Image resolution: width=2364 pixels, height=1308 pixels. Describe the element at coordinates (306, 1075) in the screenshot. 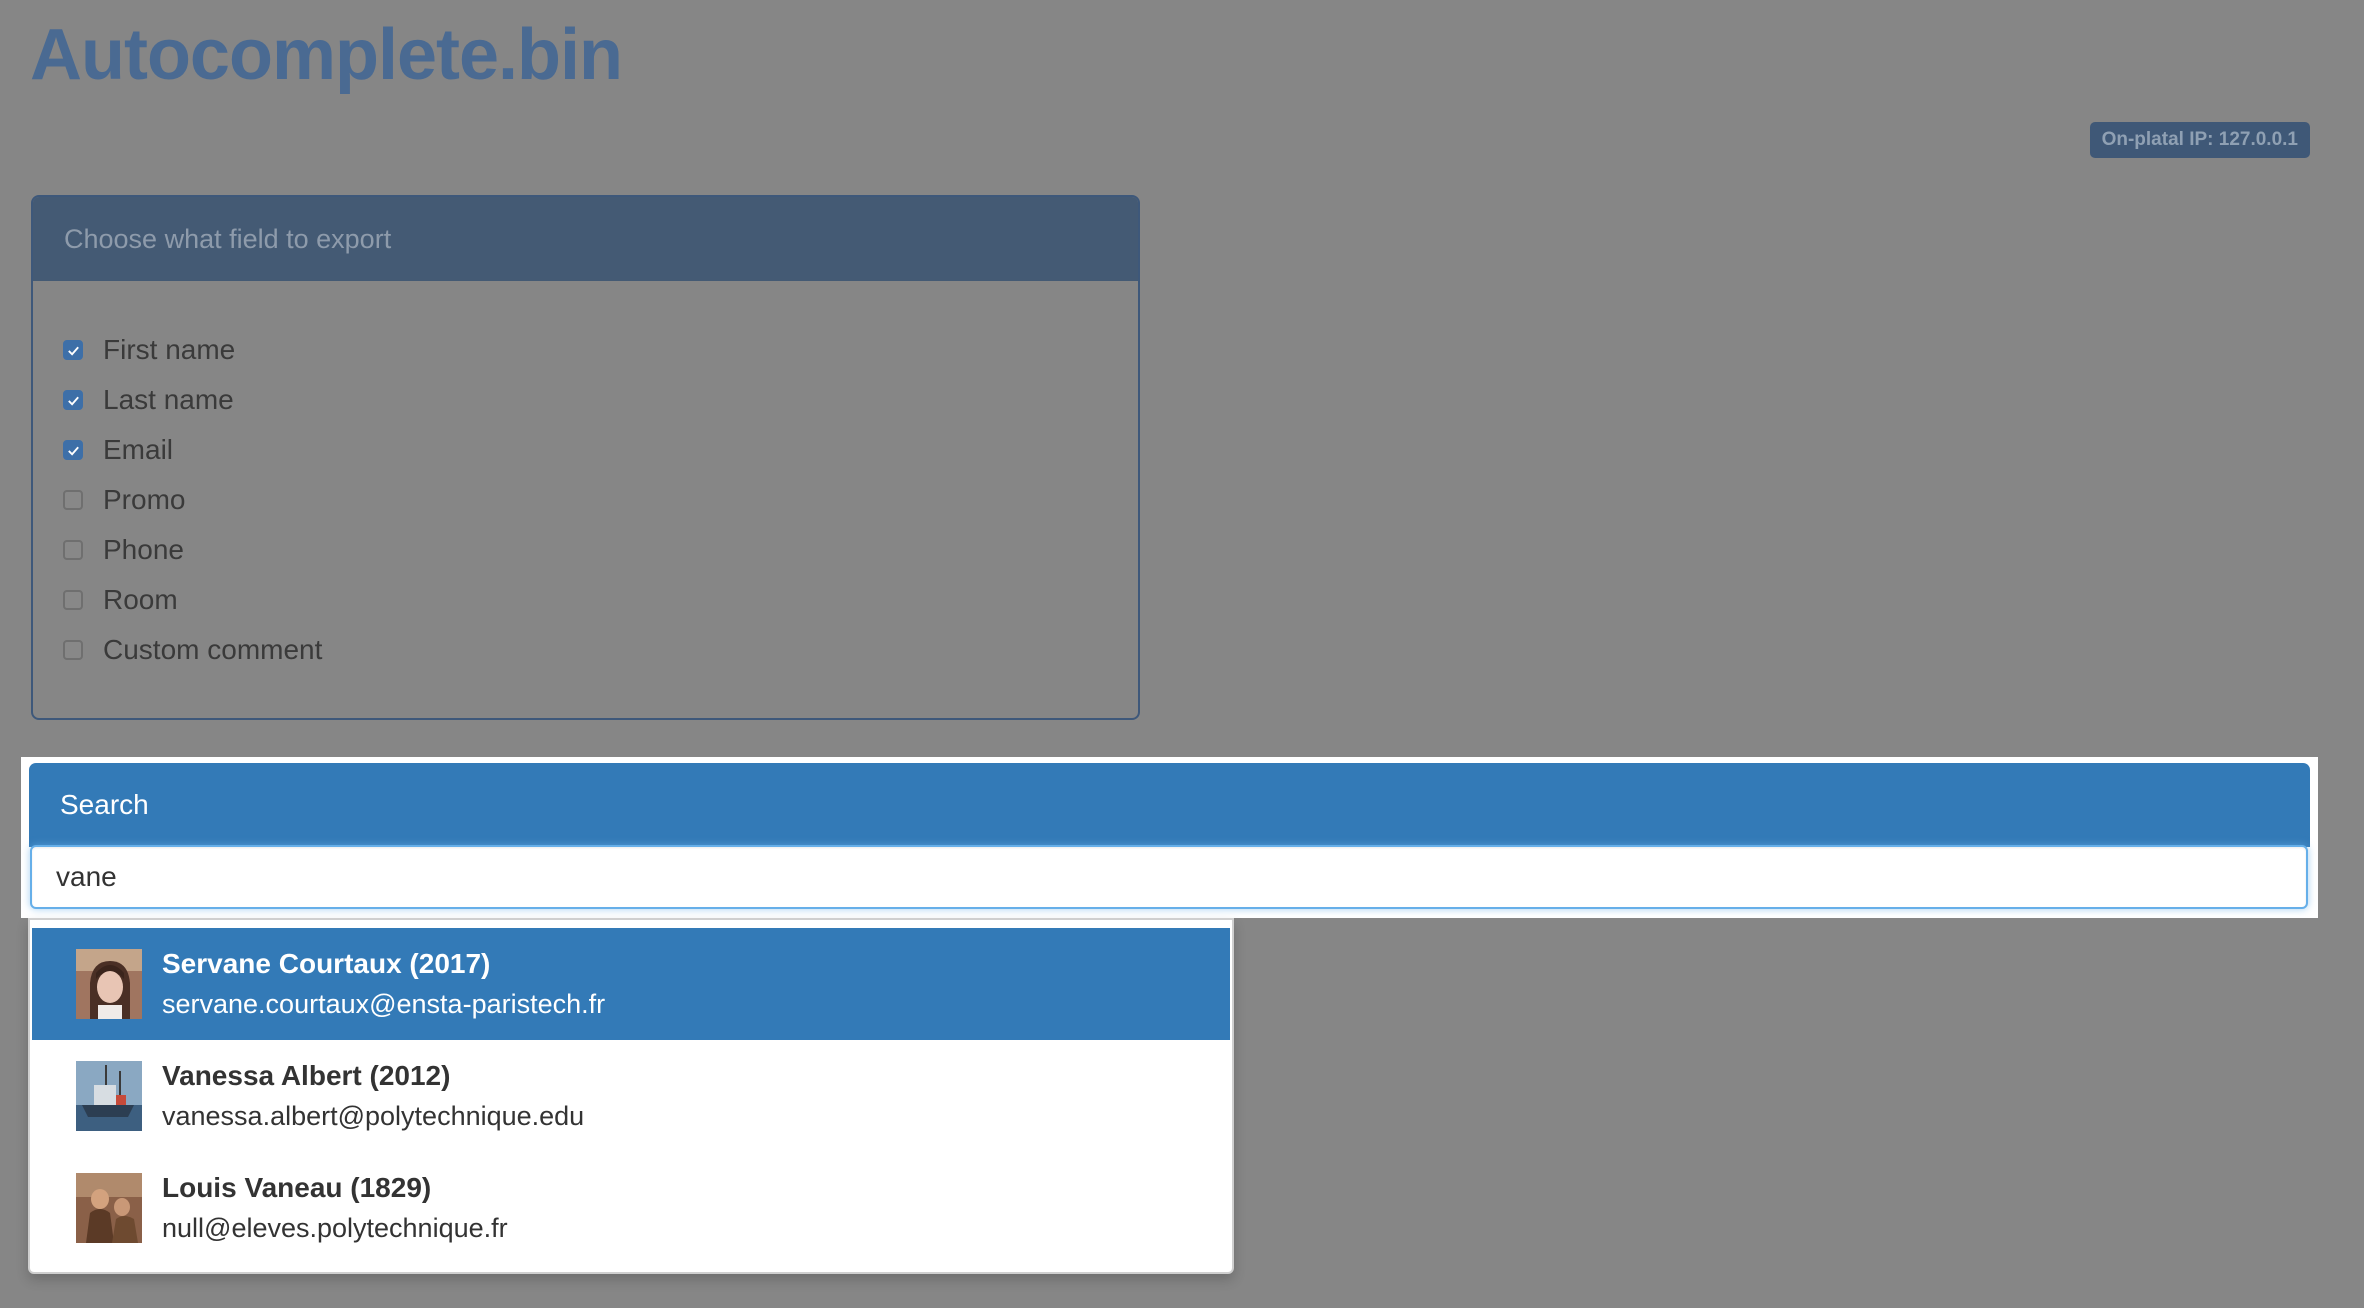

I see `suggestion-name: Vanessa Albert (2012)` at that location.